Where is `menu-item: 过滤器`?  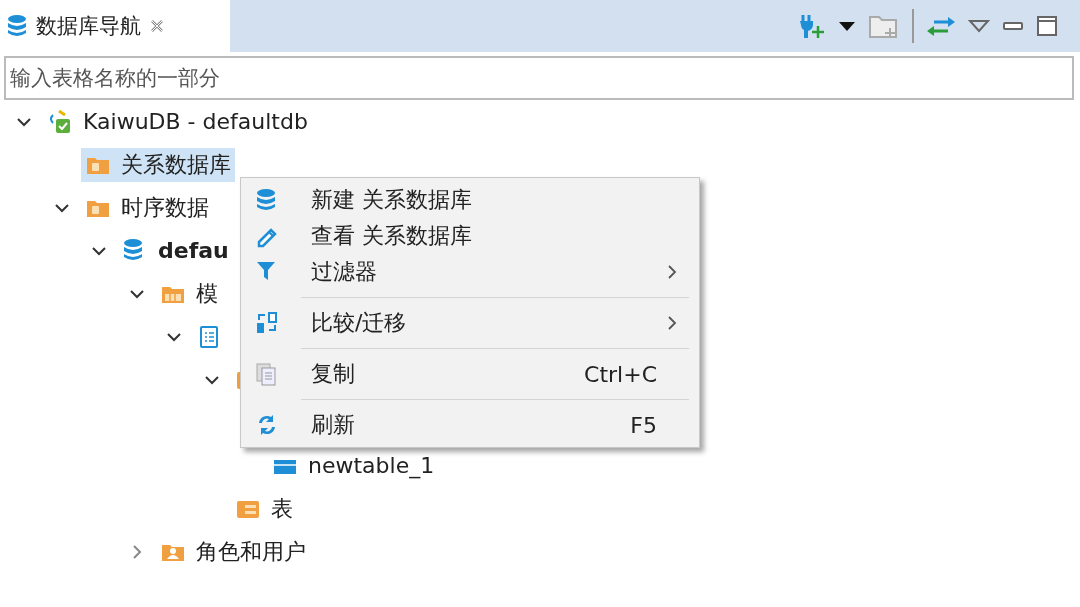
menu-item: 过滤器 is located at coordinates (470, 272).